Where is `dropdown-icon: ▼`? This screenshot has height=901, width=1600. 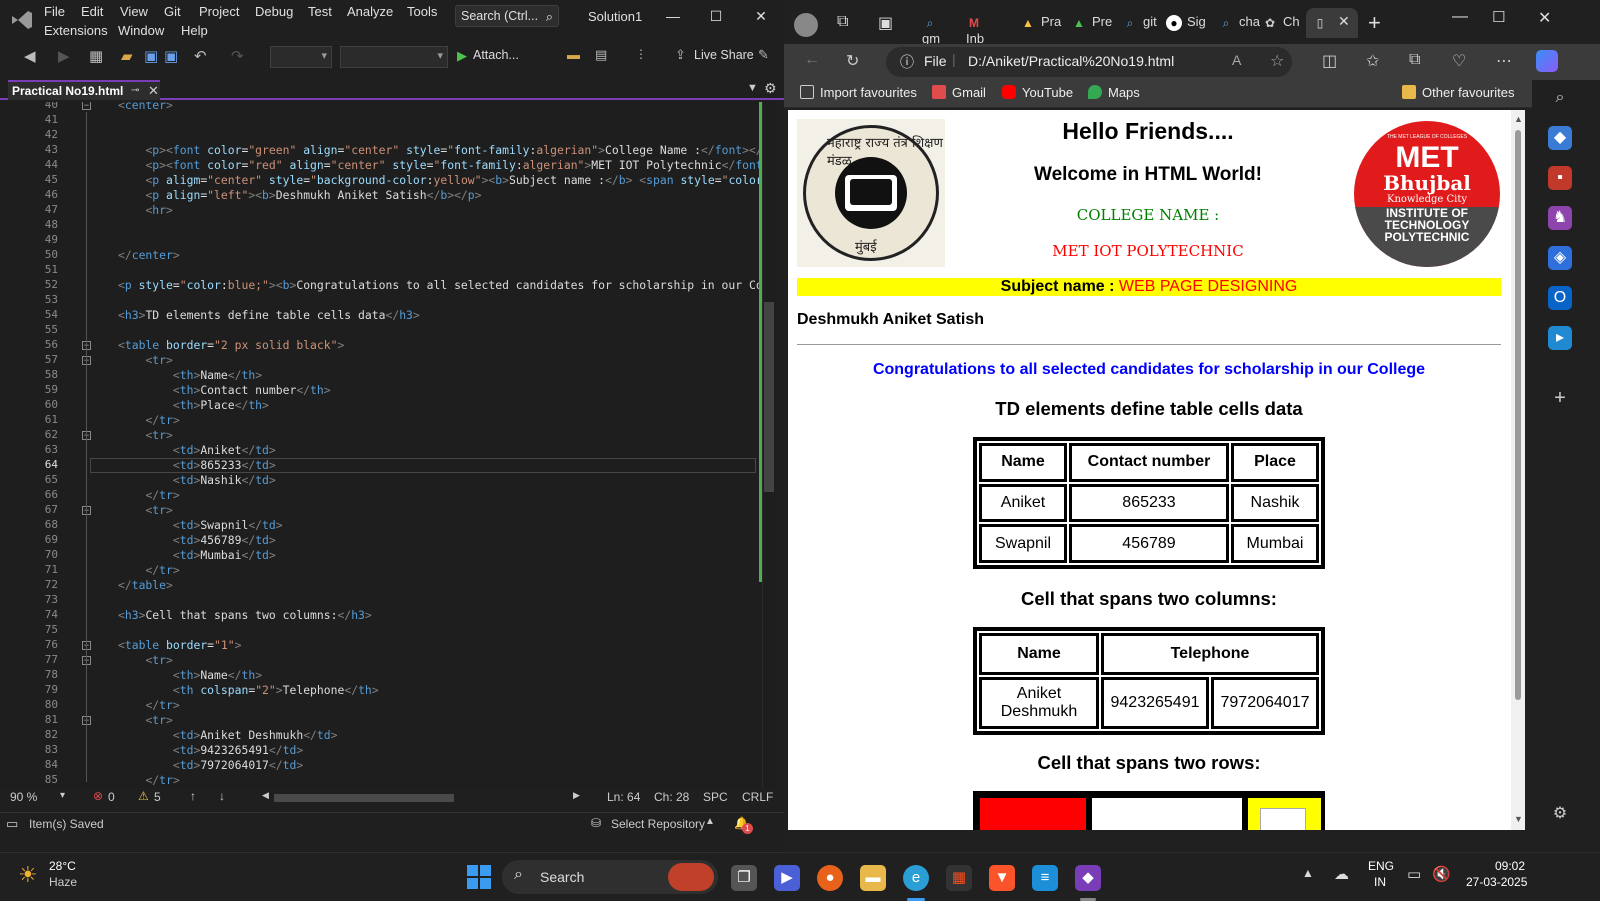
dropdown-icon: ▼ is located at coordinates (752, 88).